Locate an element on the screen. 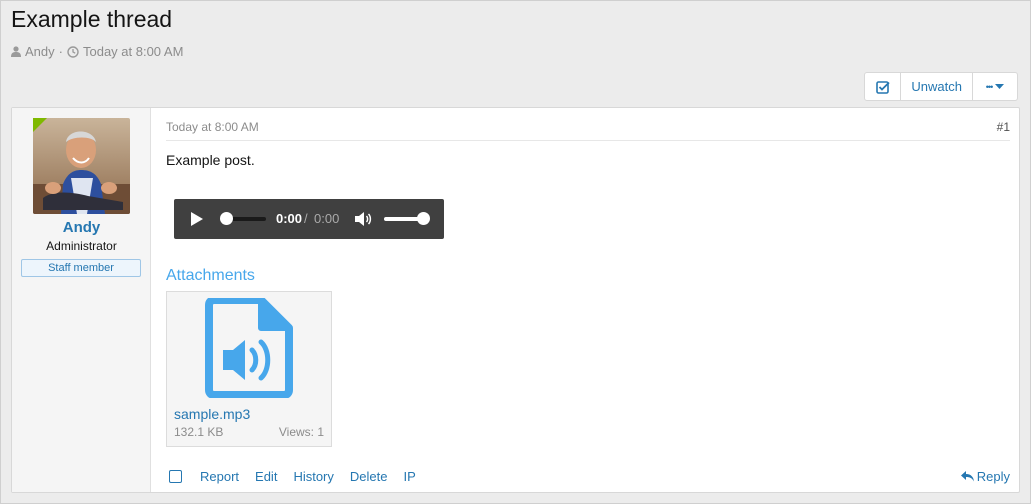 The image size is (1031, 504). reply-button: Reply is located at coordinates (985, 476).